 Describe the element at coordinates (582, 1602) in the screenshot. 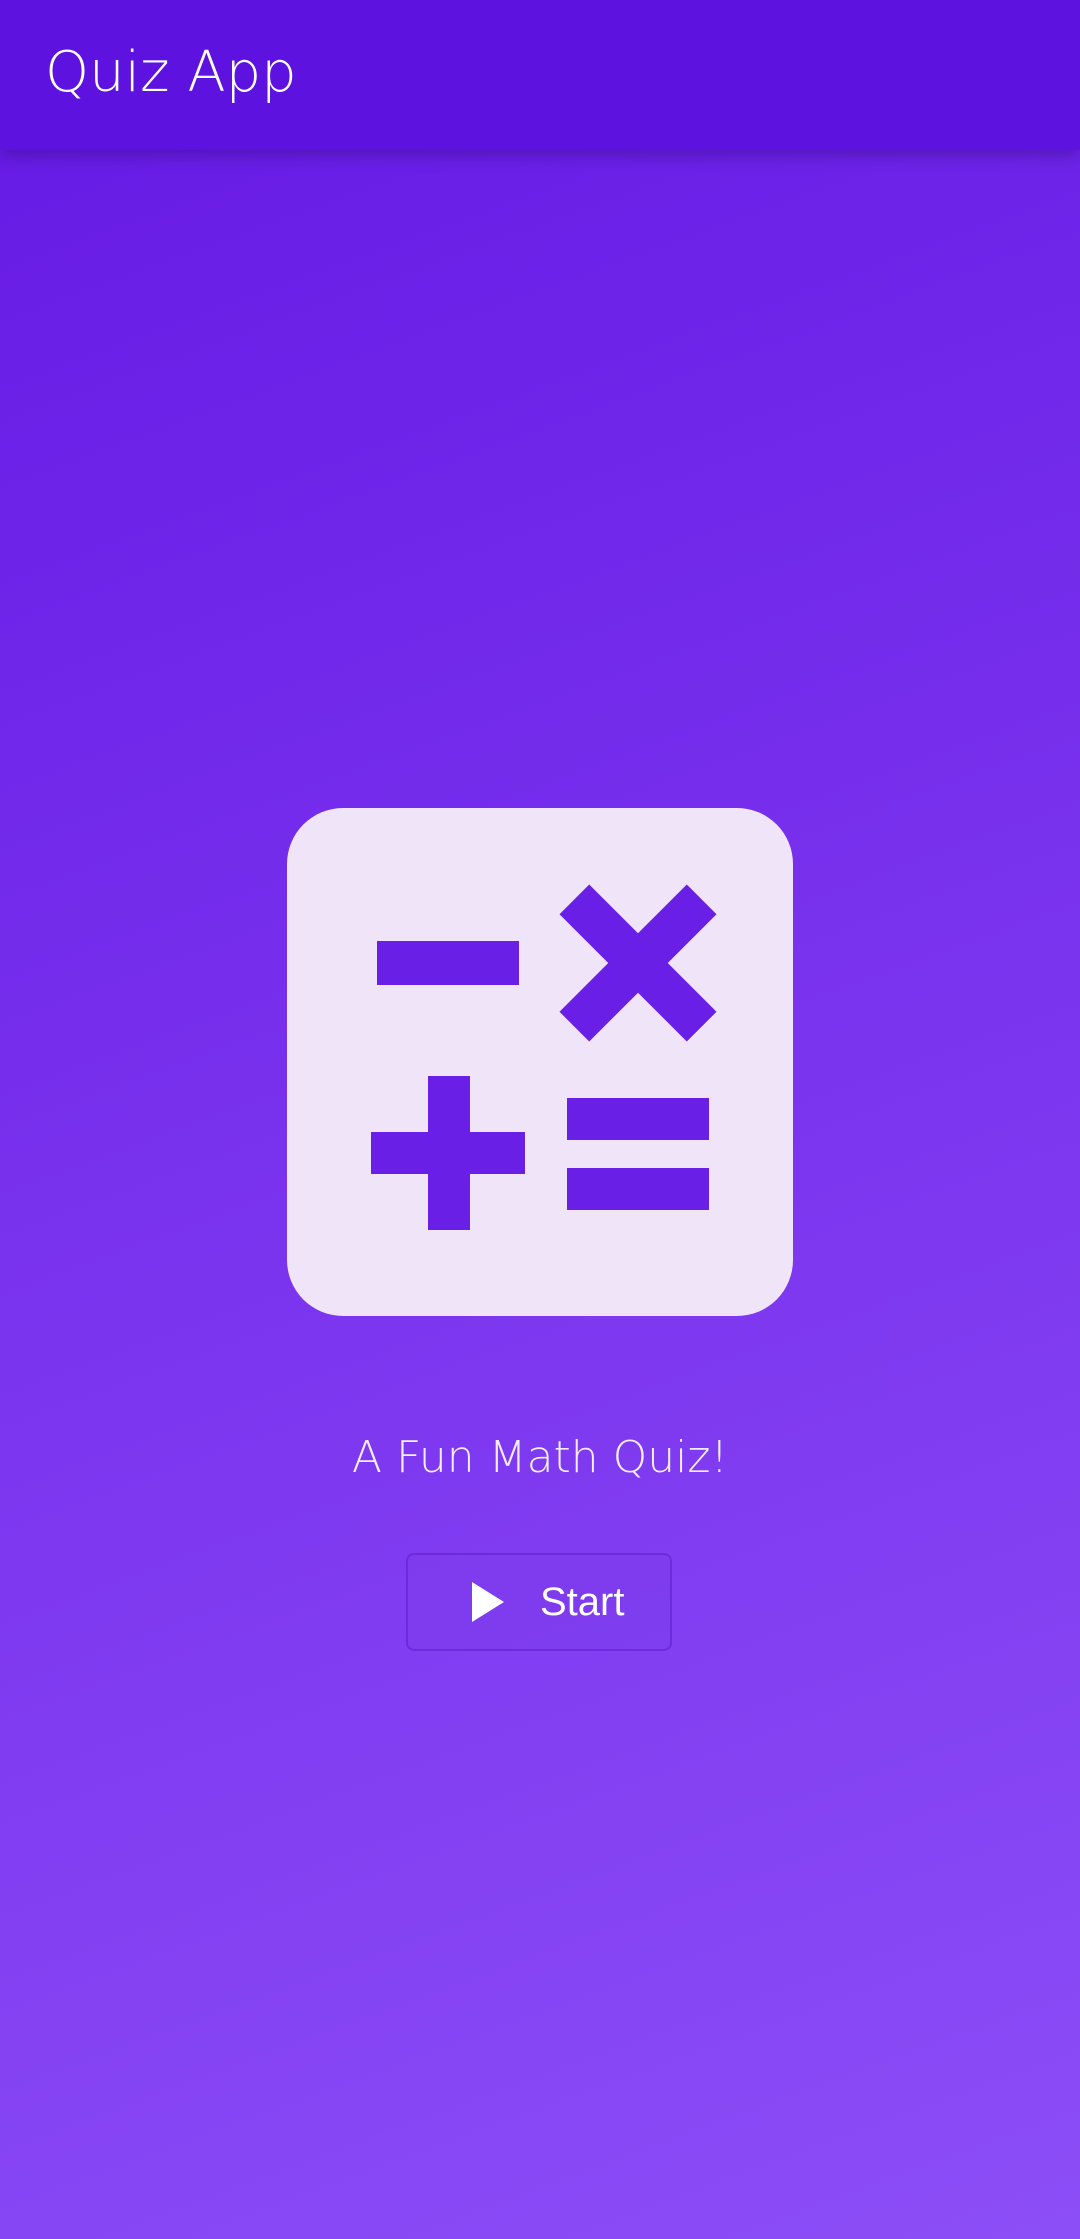

I see `start-button-label: Start` at that location.